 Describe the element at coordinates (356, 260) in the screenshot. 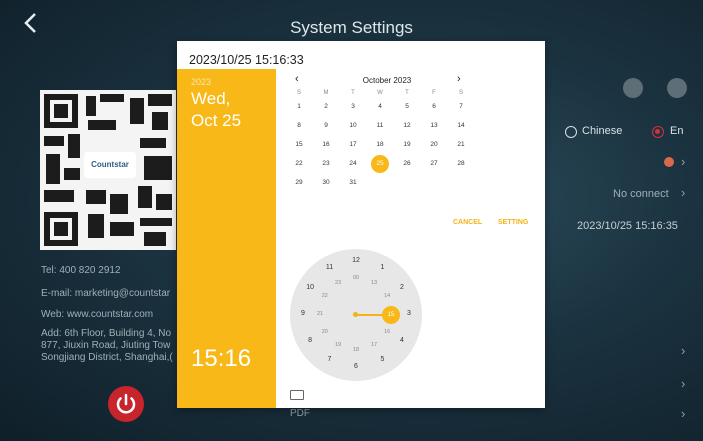

I see `clock-hour-label: 12` at that location.